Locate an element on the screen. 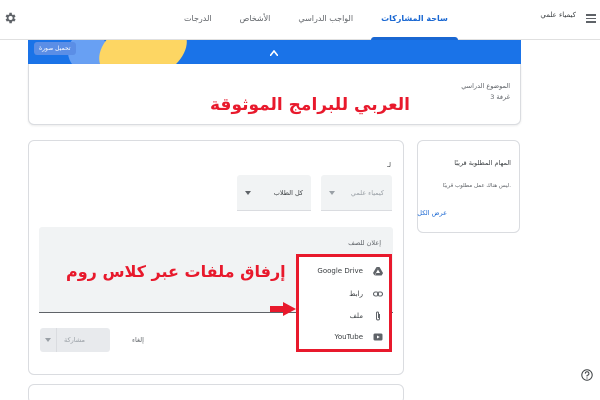 Image resolution: width=600 pixels, height=400 pixels. upcoming-title: المهام المطلوبة قريبًا is located at coordinates (482, 163).